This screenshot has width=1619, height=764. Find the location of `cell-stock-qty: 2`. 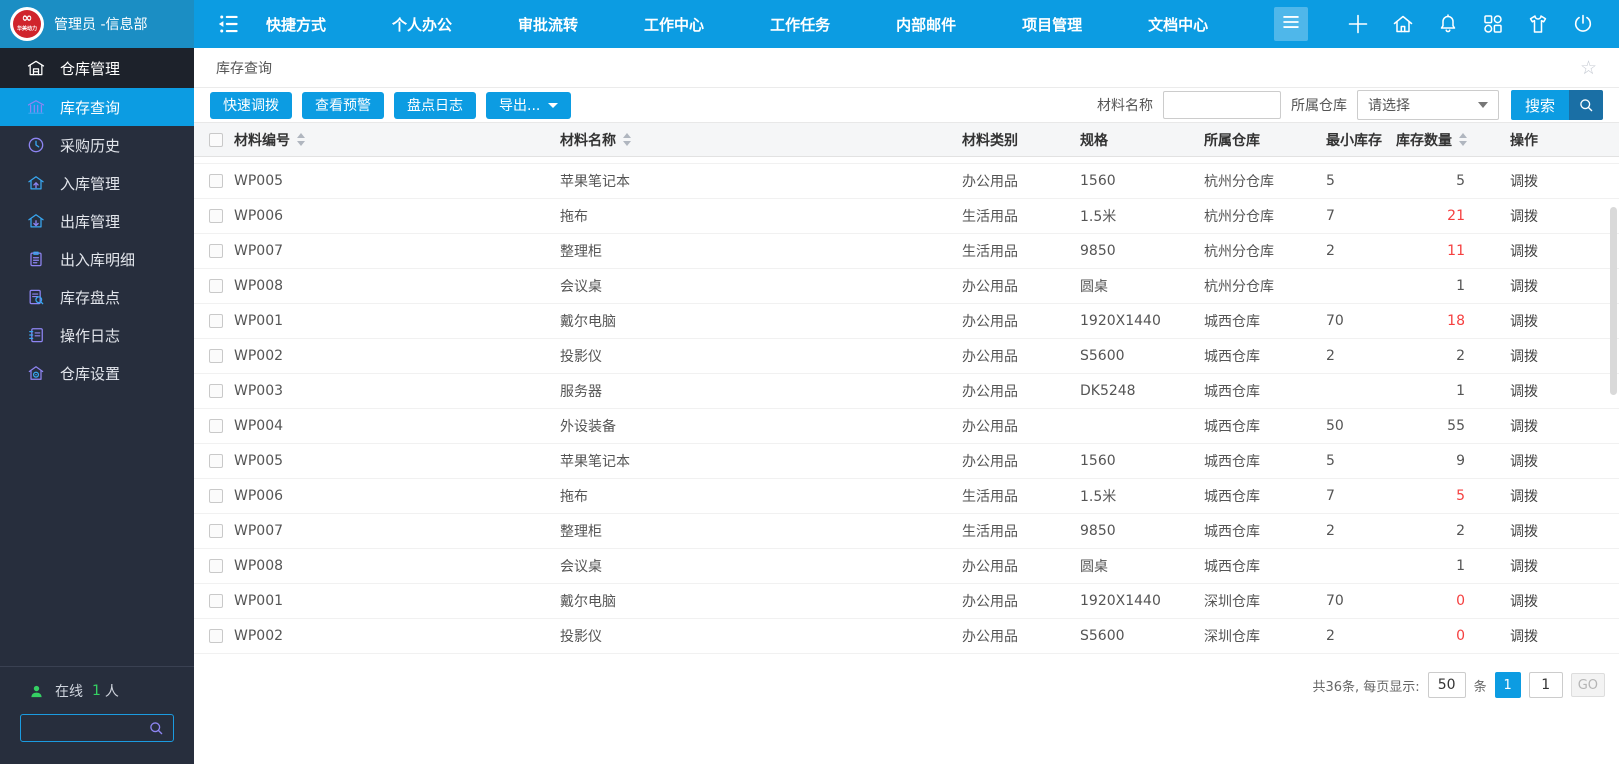

cell-stock-qty: 2 is located at coordinates (1460, 356).